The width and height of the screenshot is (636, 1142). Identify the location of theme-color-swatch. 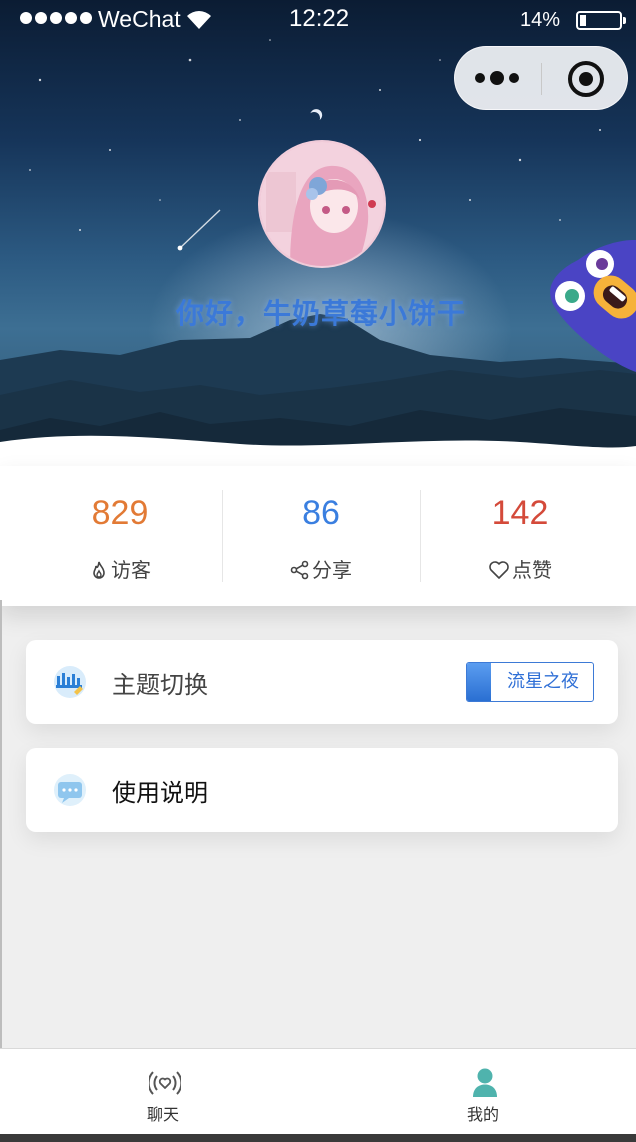
(479, 682).